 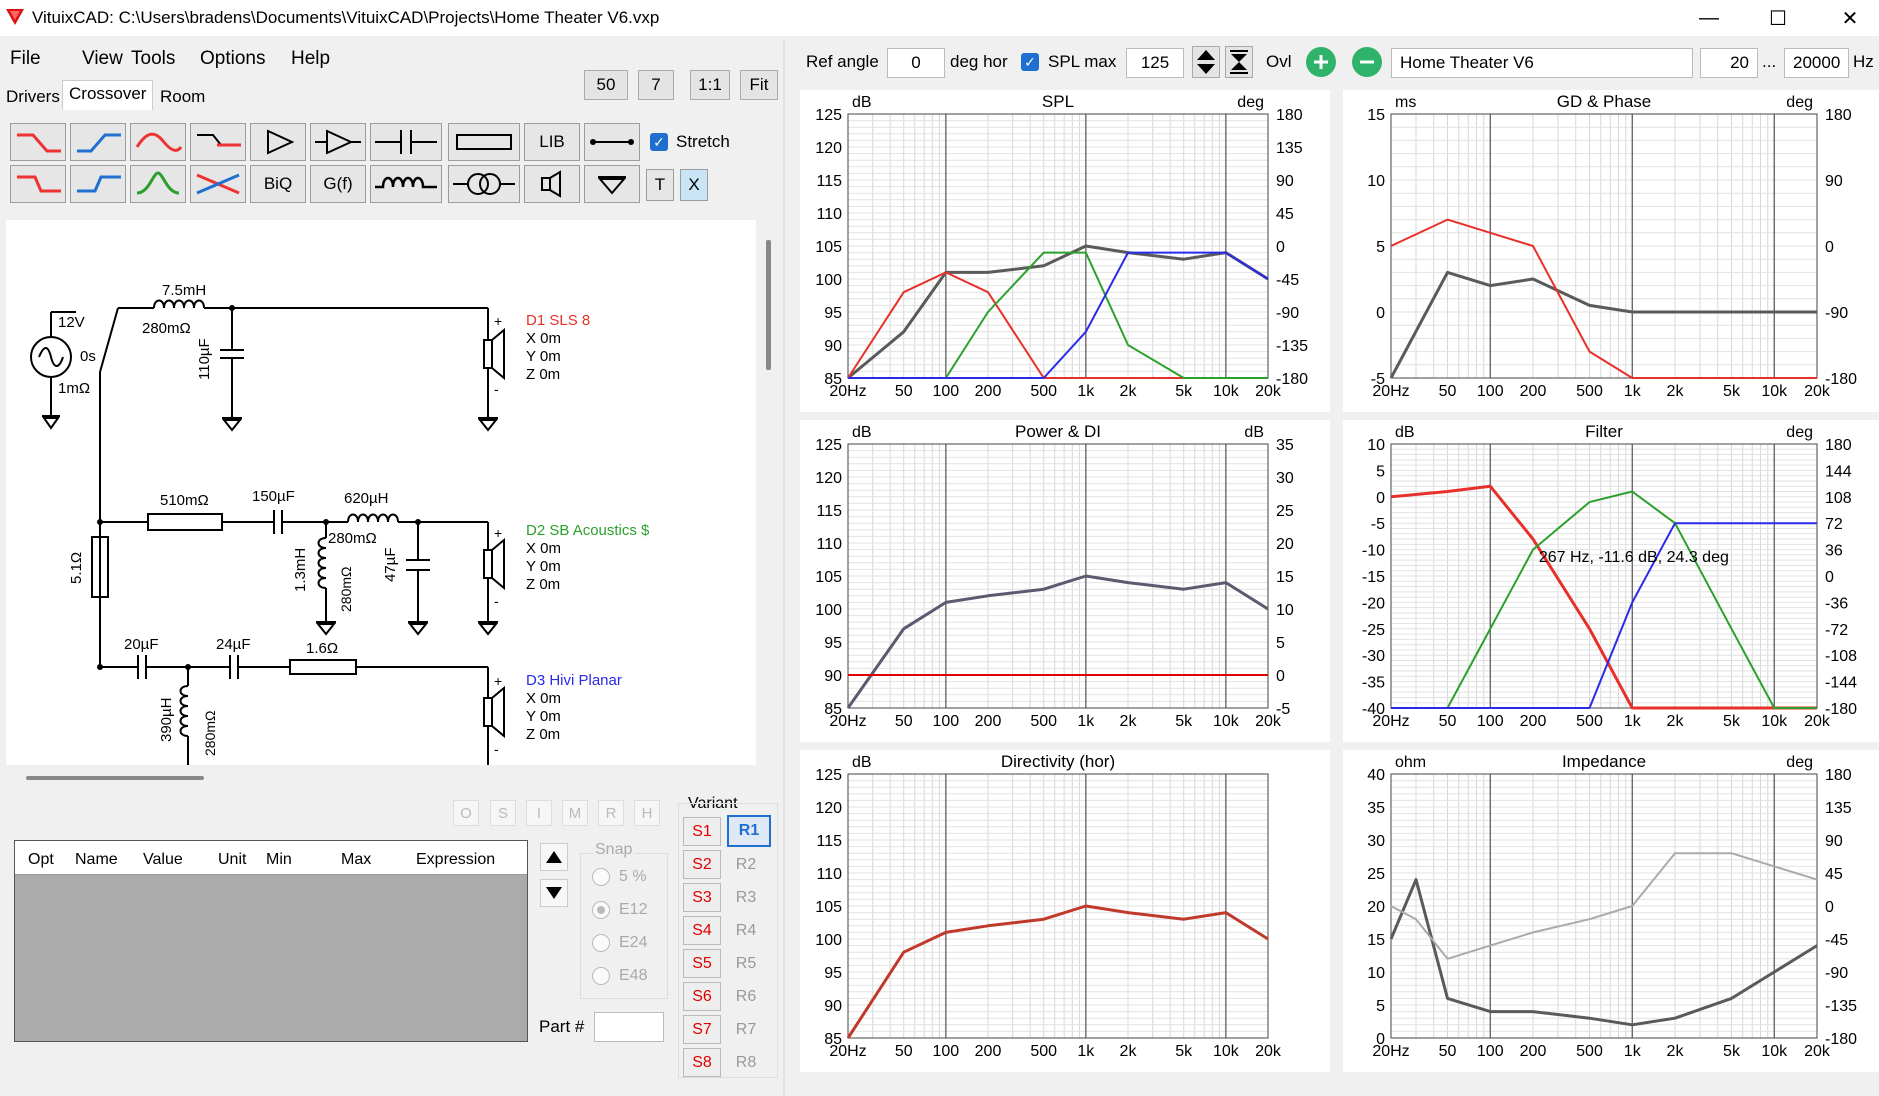 I want to click on opt-m-button: M, so click(x=575, y=813).